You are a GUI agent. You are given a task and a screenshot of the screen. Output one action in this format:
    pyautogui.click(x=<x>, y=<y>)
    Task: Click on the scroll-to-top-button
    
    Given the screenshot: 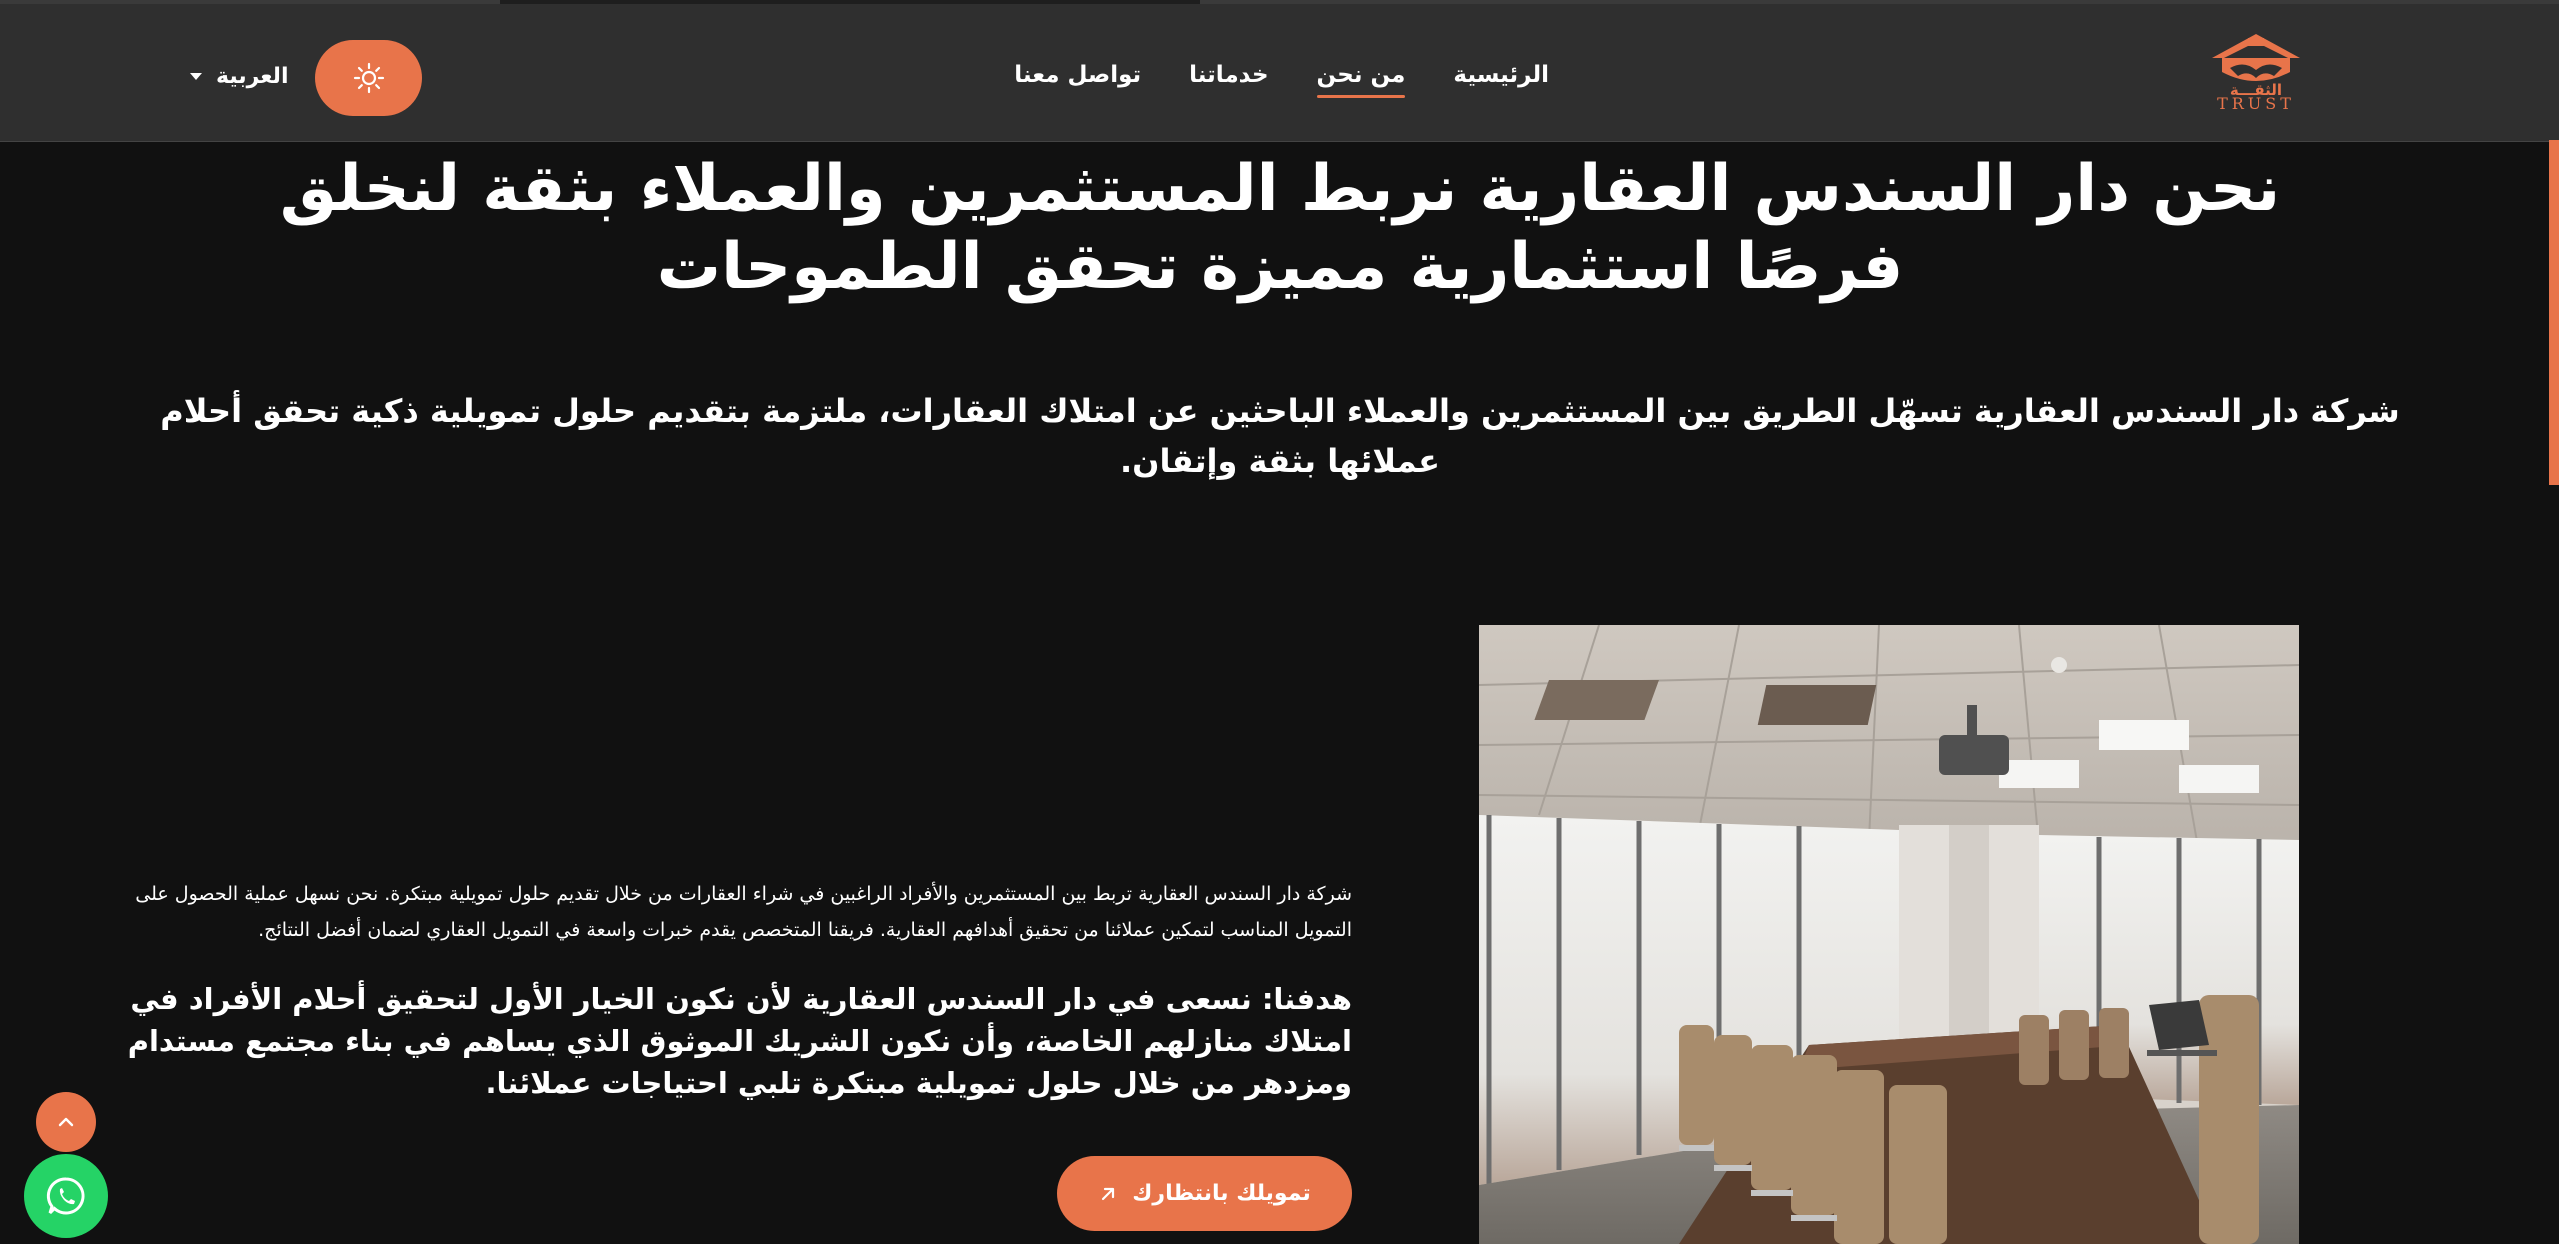 What is the action you would take?
    pyautogui.click(x=66, y=1122)
    